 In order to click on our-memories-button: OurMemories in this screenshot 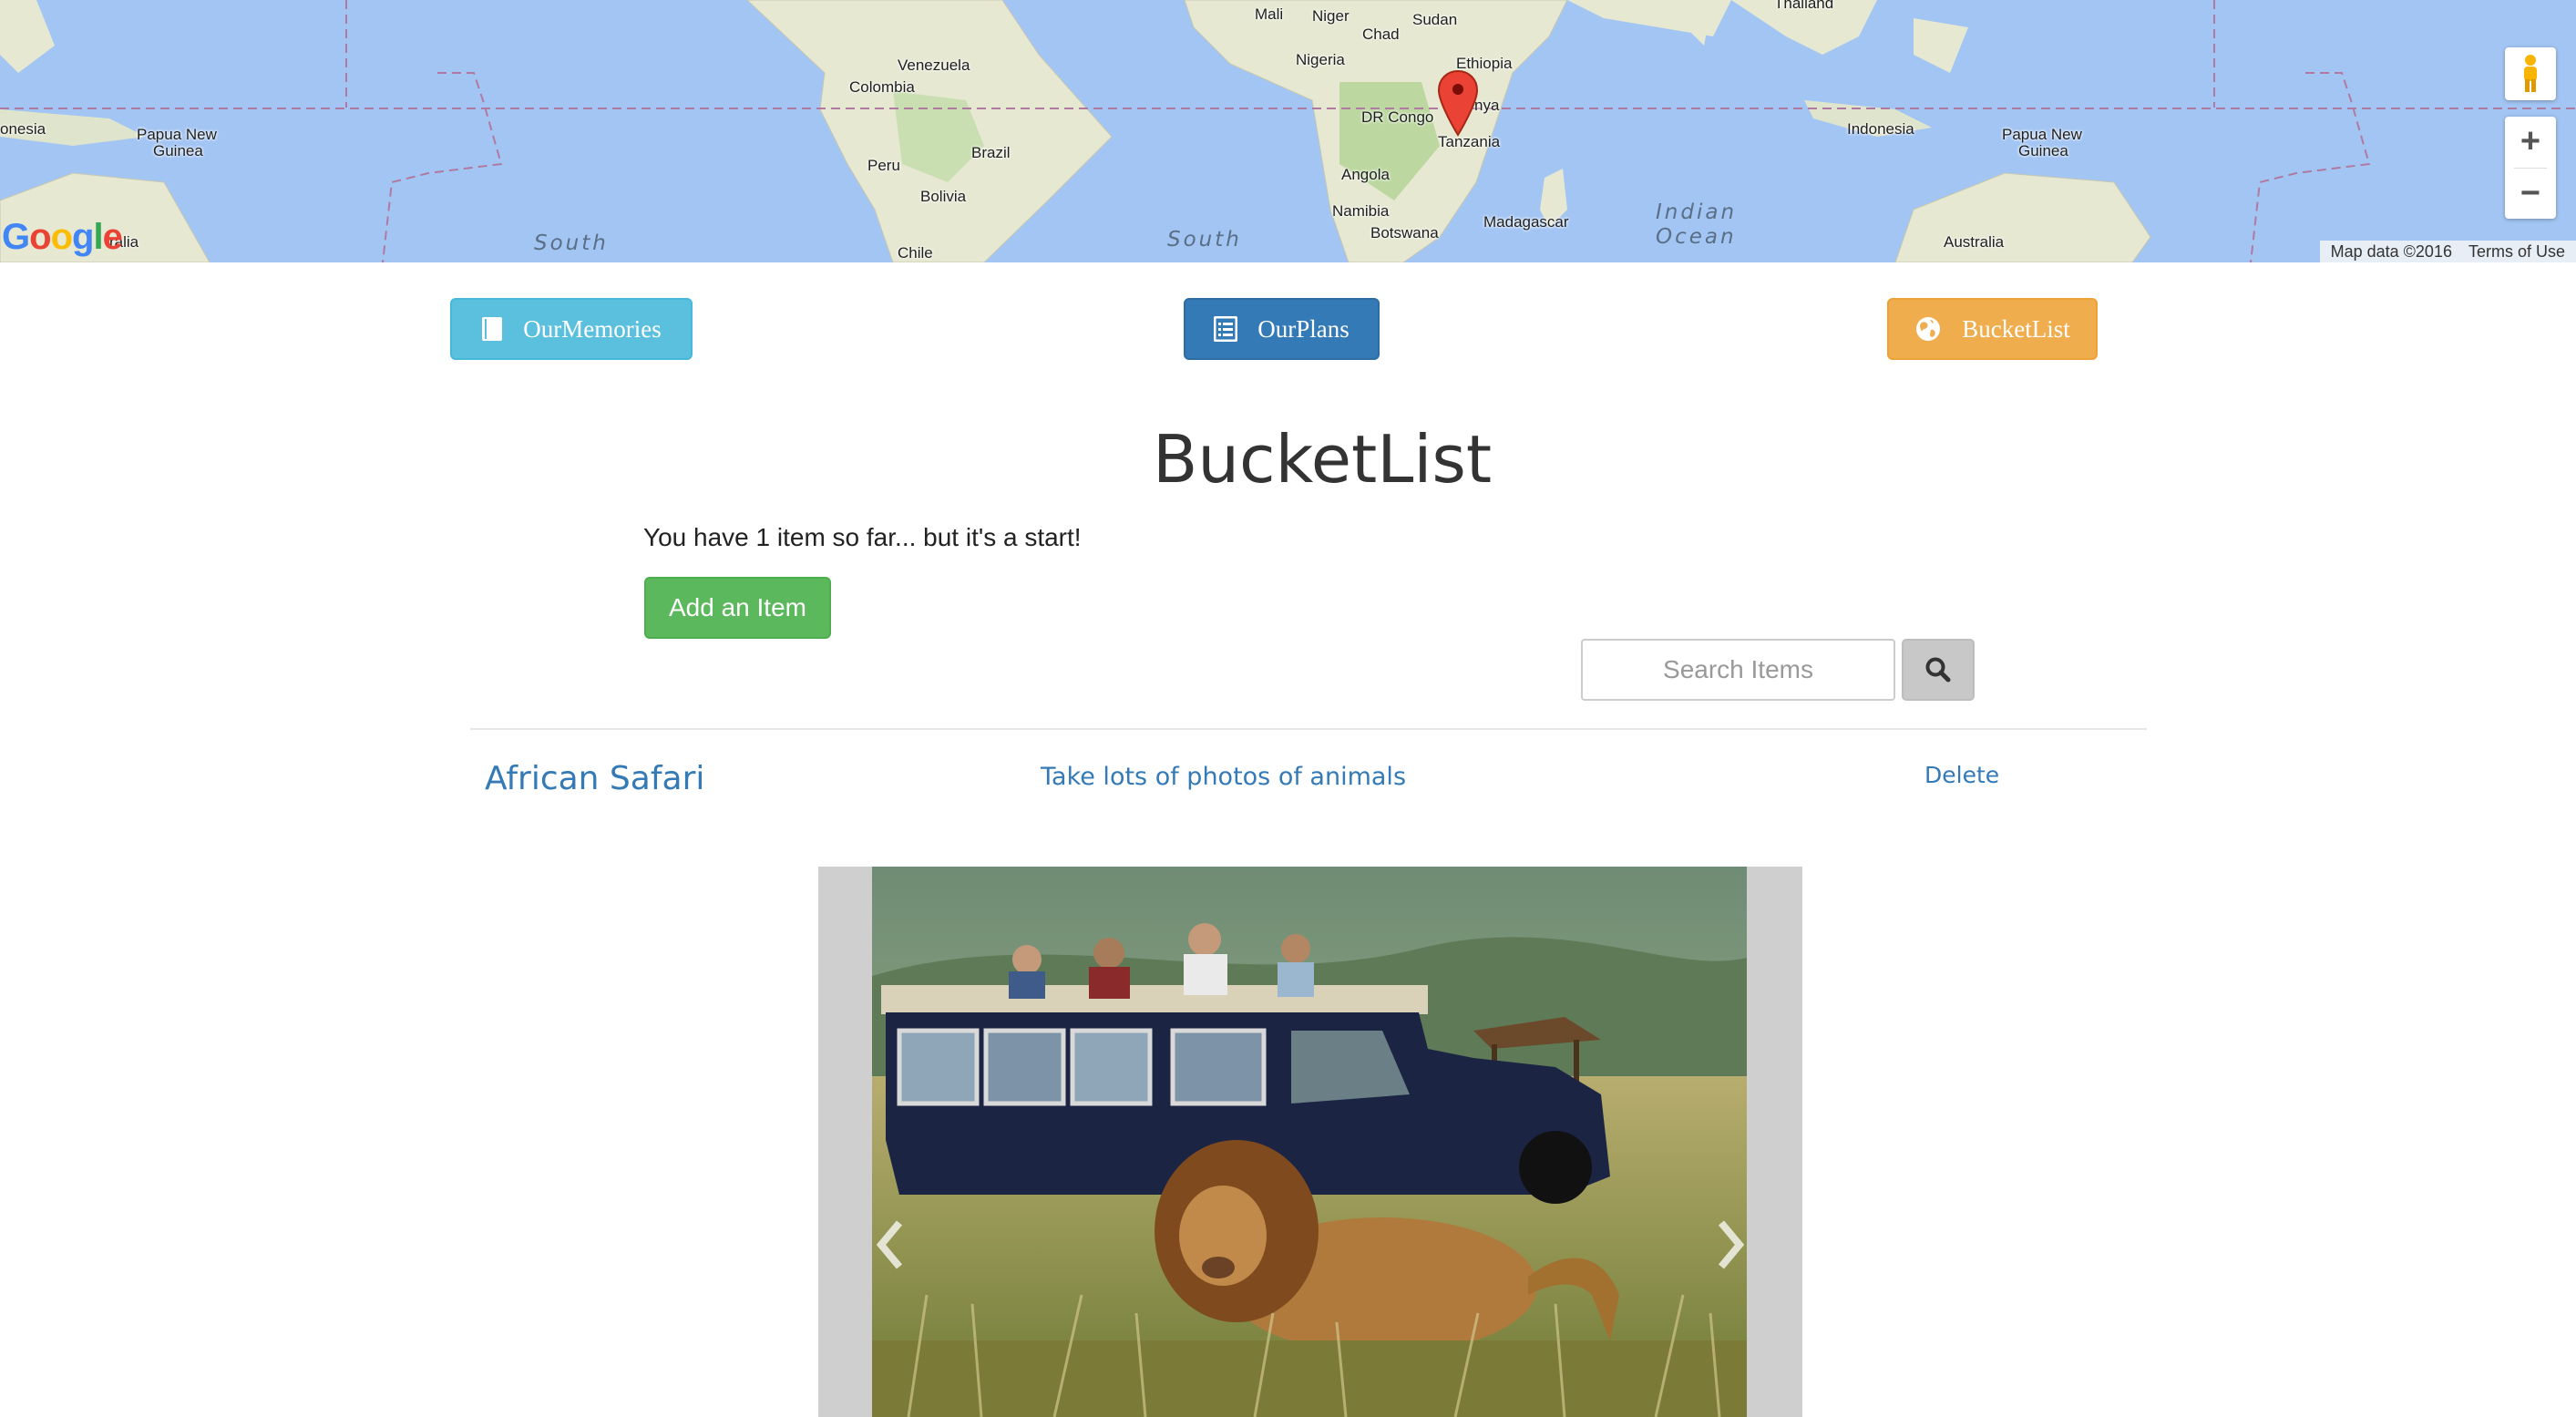, I will do `click(572, 329)`.